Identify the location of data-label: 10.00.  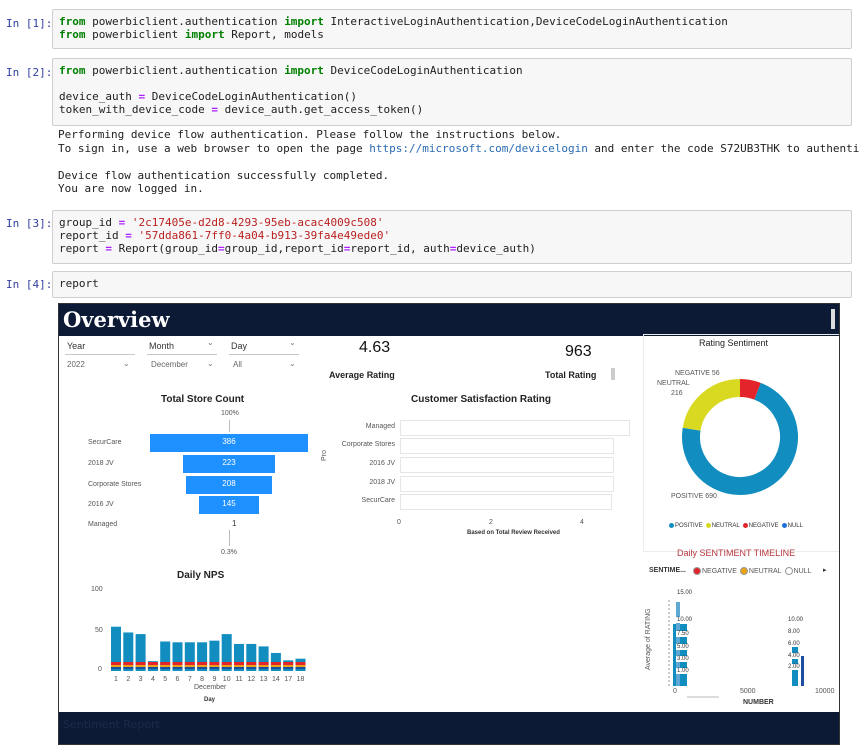
(685, 620).